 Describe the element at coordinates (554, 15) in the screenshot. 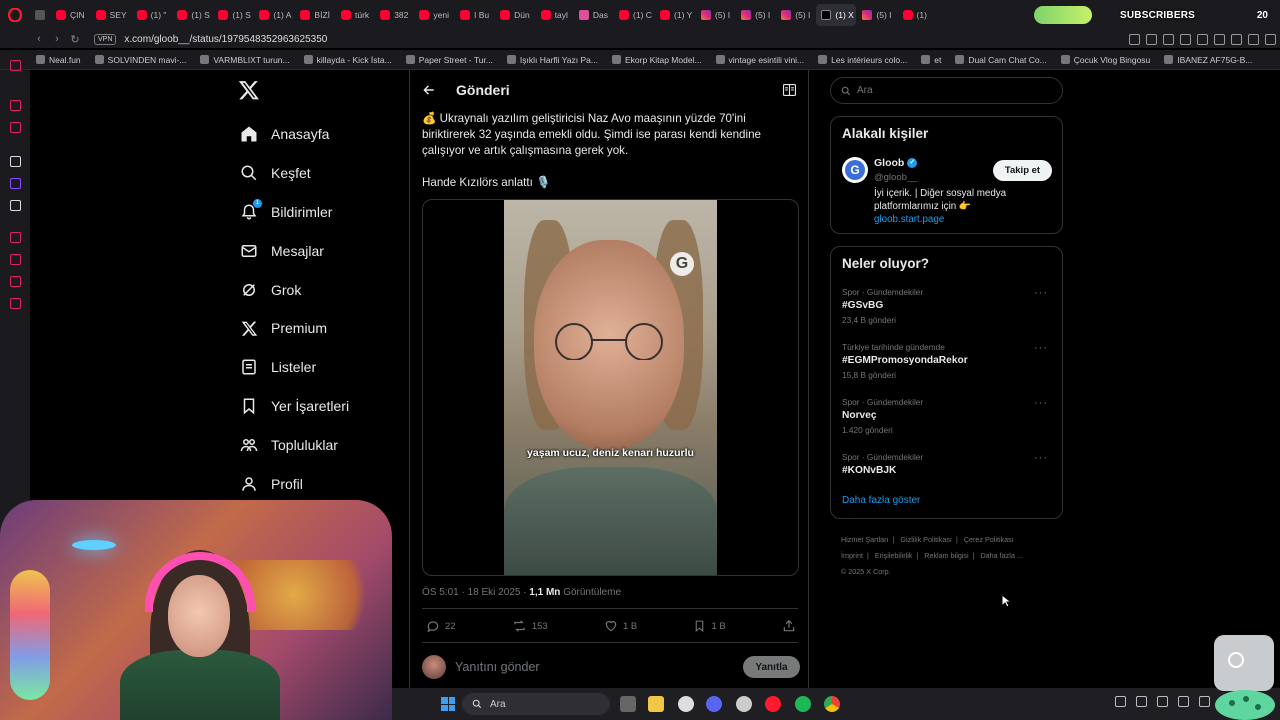

I see `browser-tab: tayl` at that location.